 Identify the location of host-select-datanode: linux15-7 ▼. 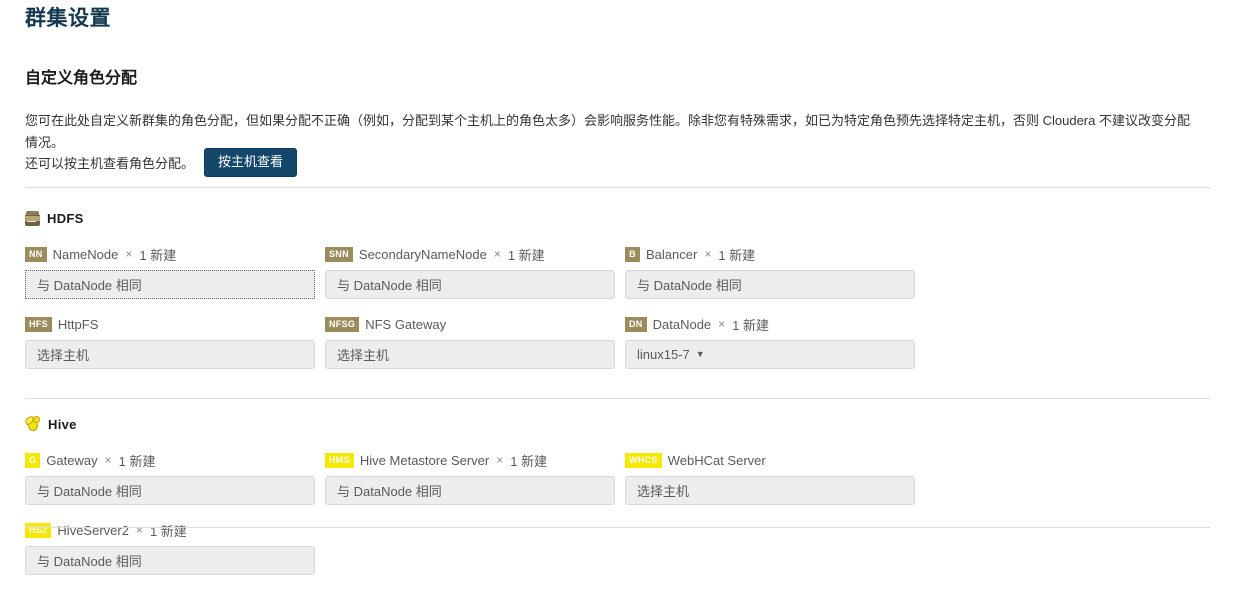
(770, 354).